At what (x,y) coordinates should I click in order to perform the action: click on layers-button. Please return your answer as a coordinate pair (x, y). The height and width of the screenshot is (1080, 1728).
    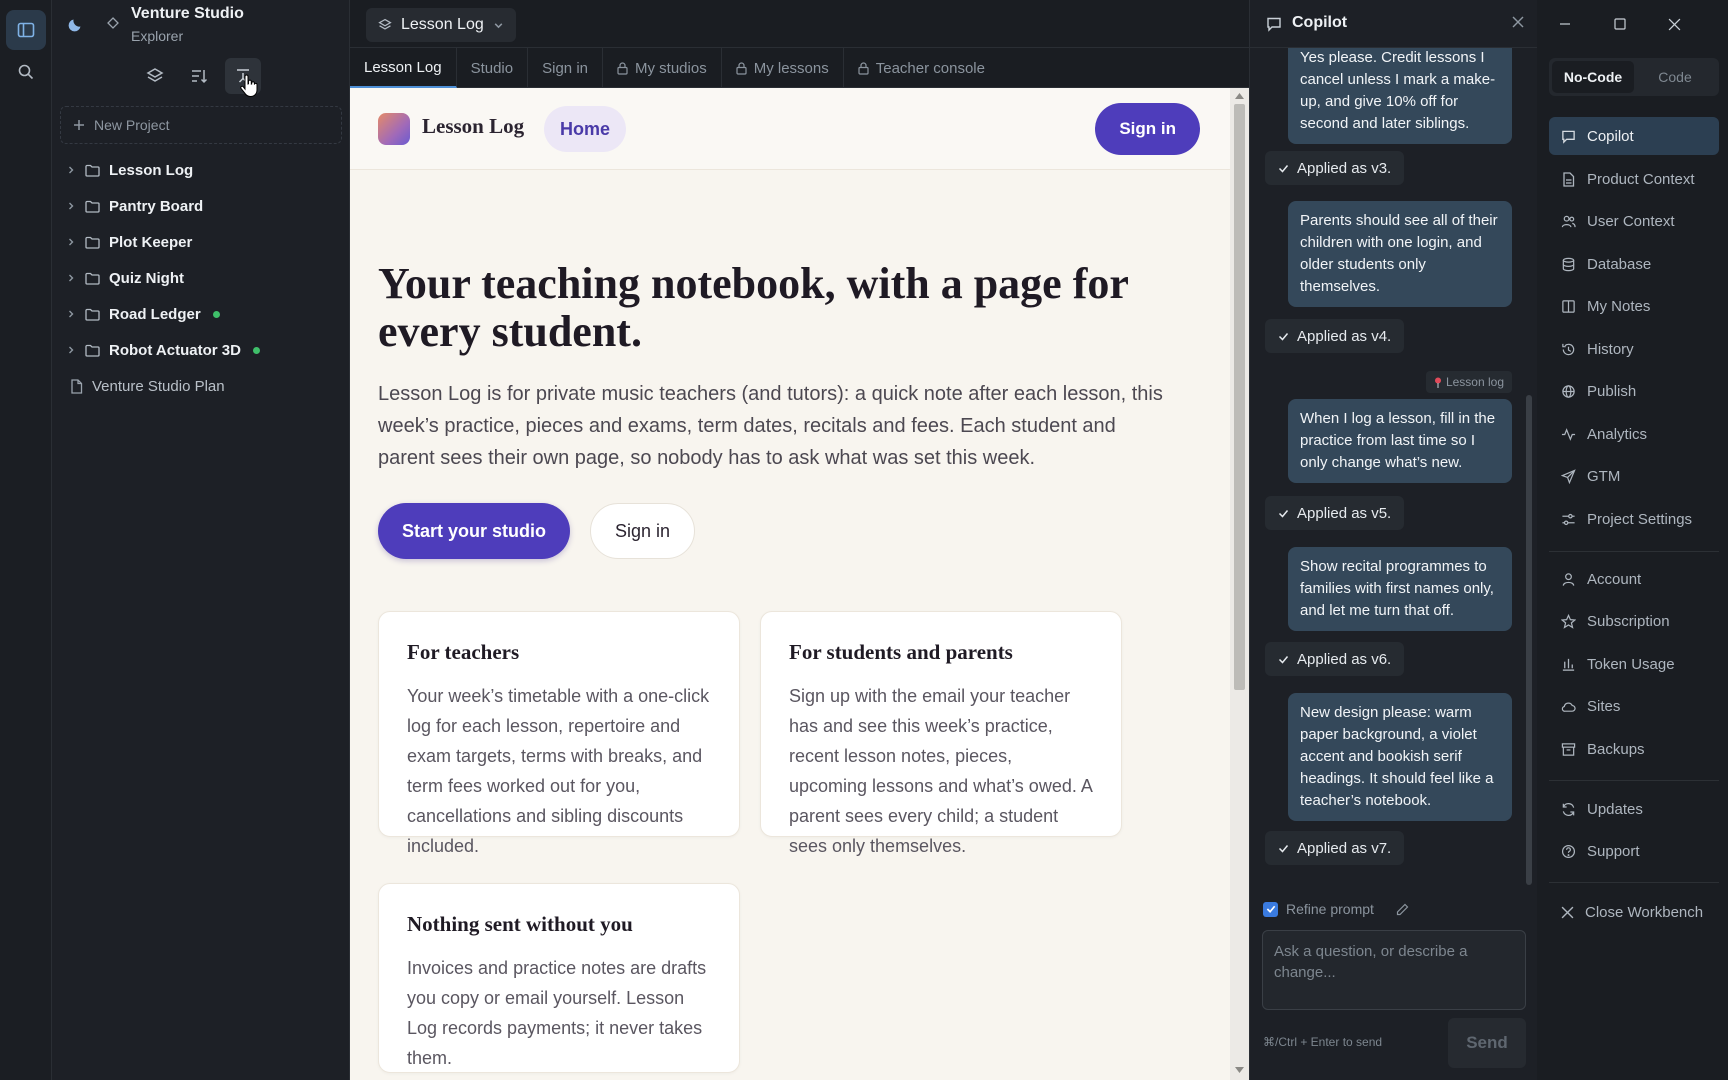
    Looking at the image, I should click on (155, 76).